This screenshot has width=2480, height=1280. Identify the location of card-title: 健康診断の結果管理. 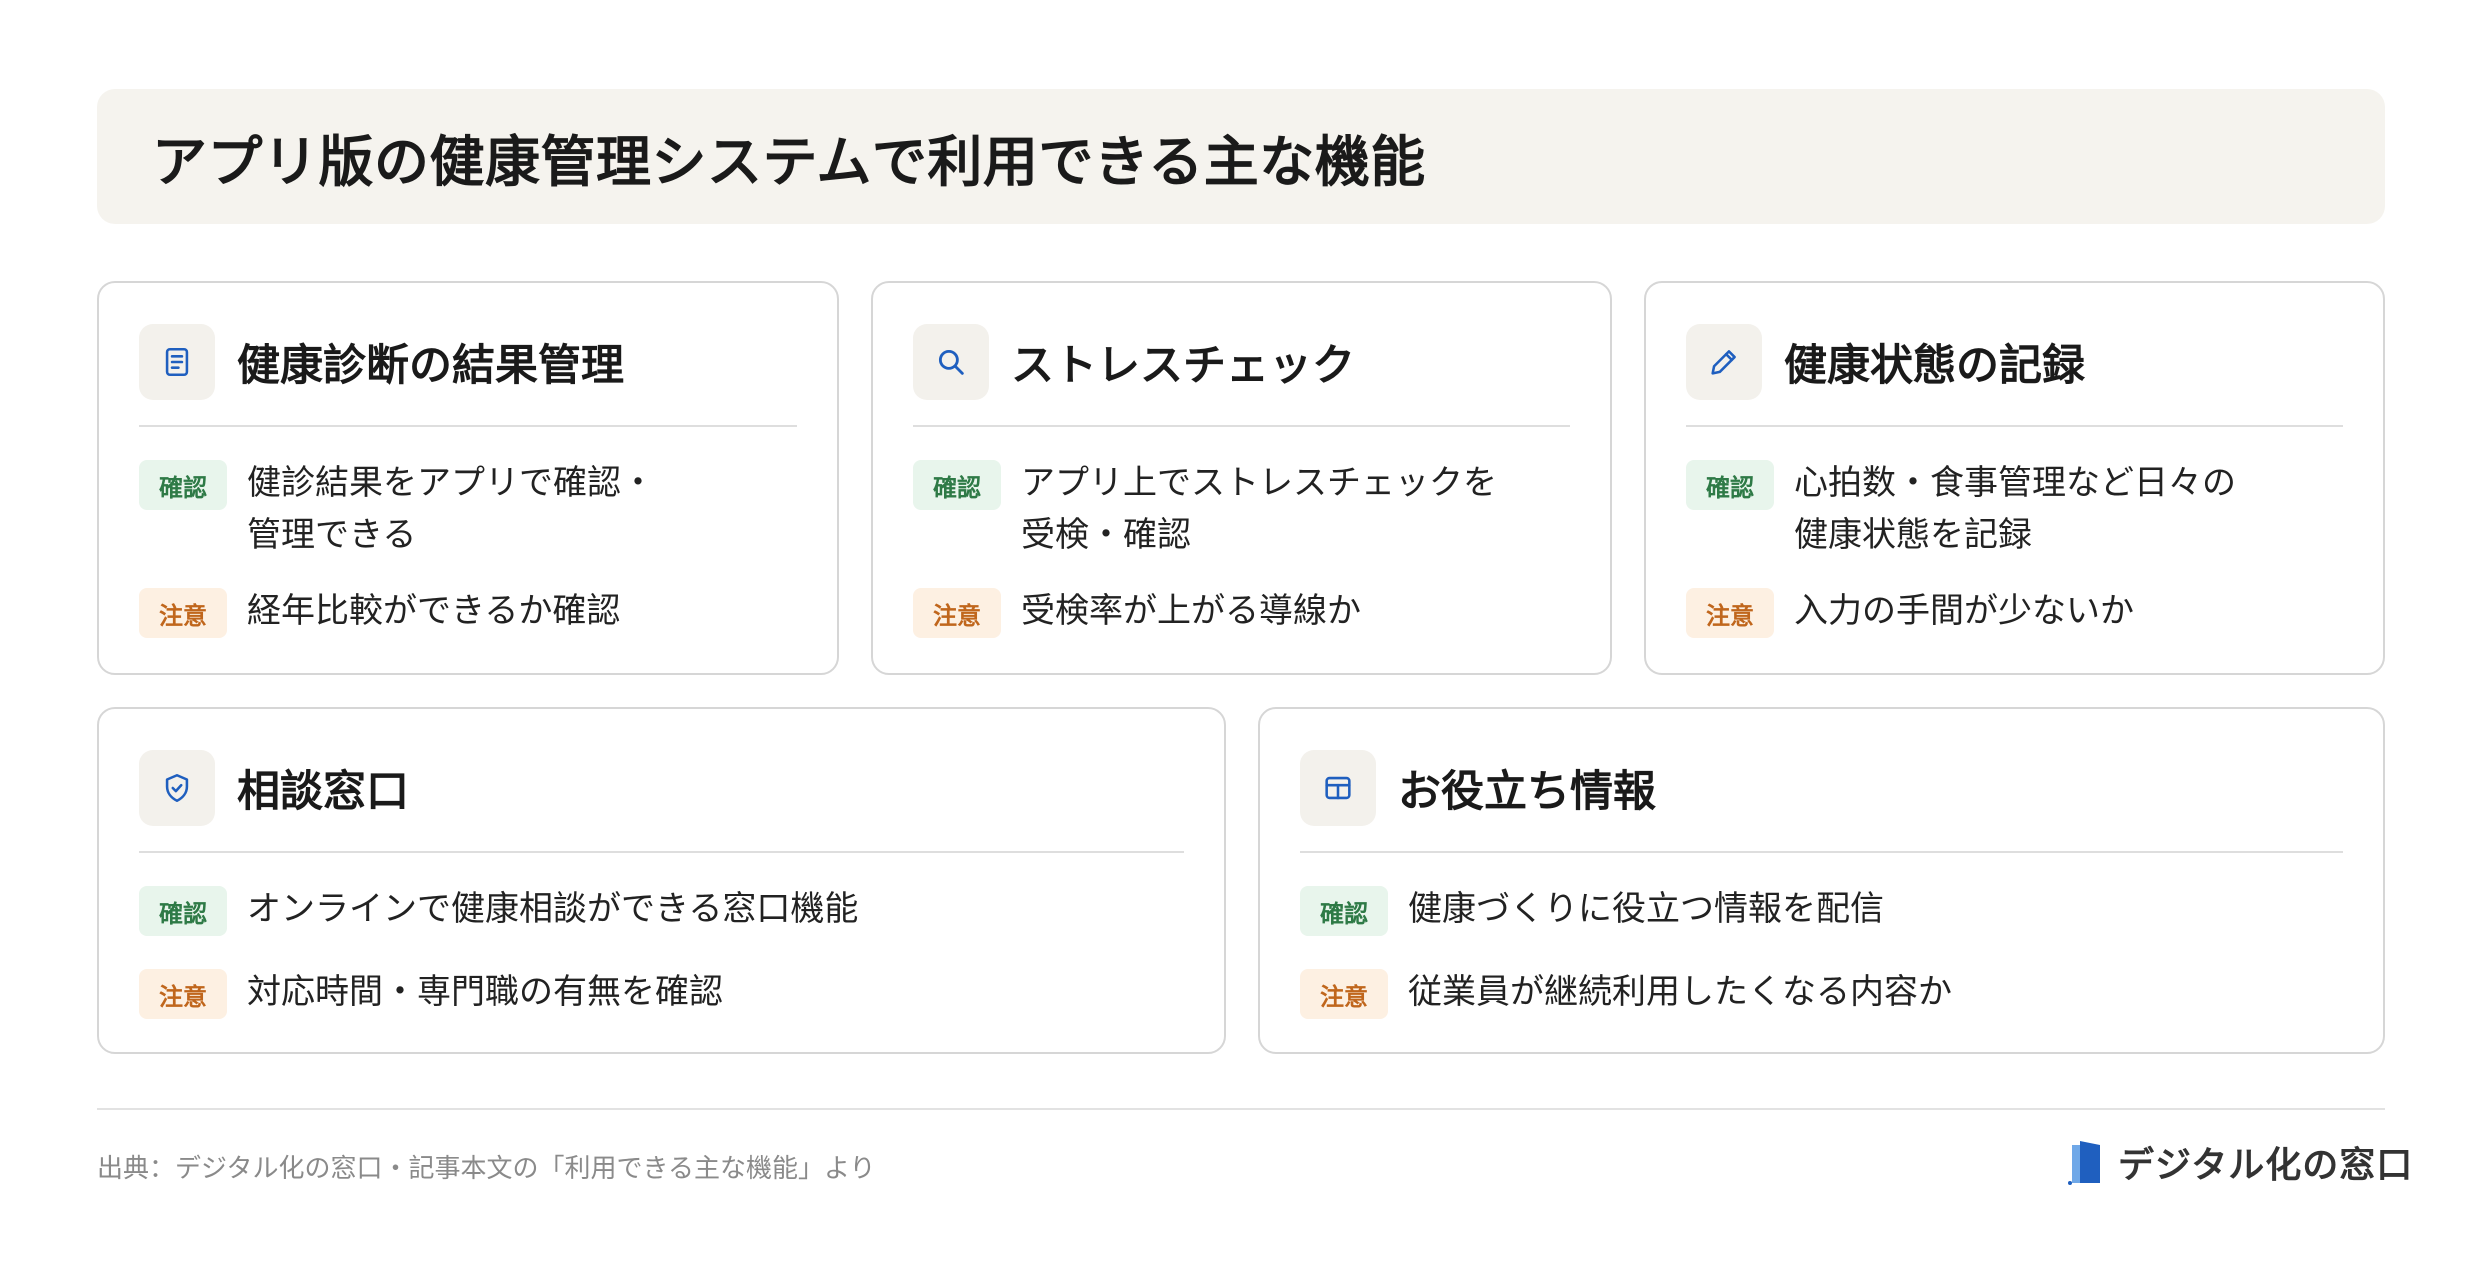
(430, 366).